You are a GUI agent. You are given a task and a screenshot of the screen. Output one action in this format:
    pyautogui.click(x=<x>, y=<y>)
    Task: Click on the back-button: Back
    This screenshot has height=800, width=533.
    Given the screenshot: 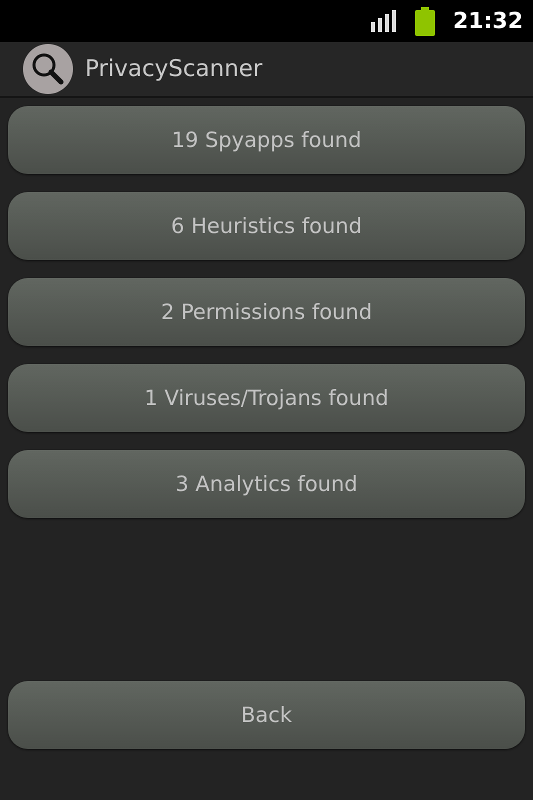 What is the action you would take?
    pyautogui.click(x=266, y=715)
    